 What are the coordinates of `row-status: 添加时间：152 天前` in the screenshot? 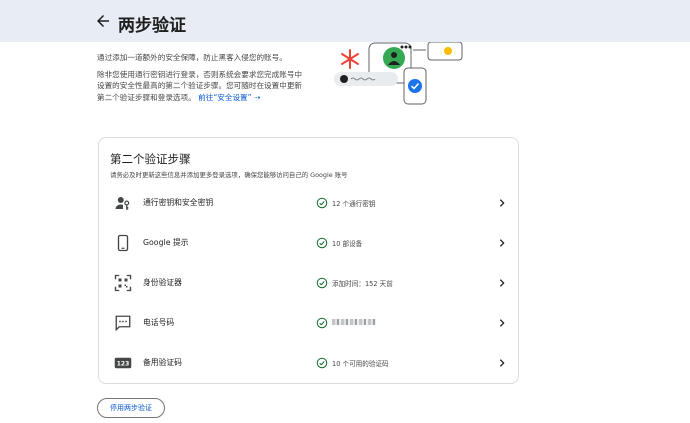 It's located at (362, 284).